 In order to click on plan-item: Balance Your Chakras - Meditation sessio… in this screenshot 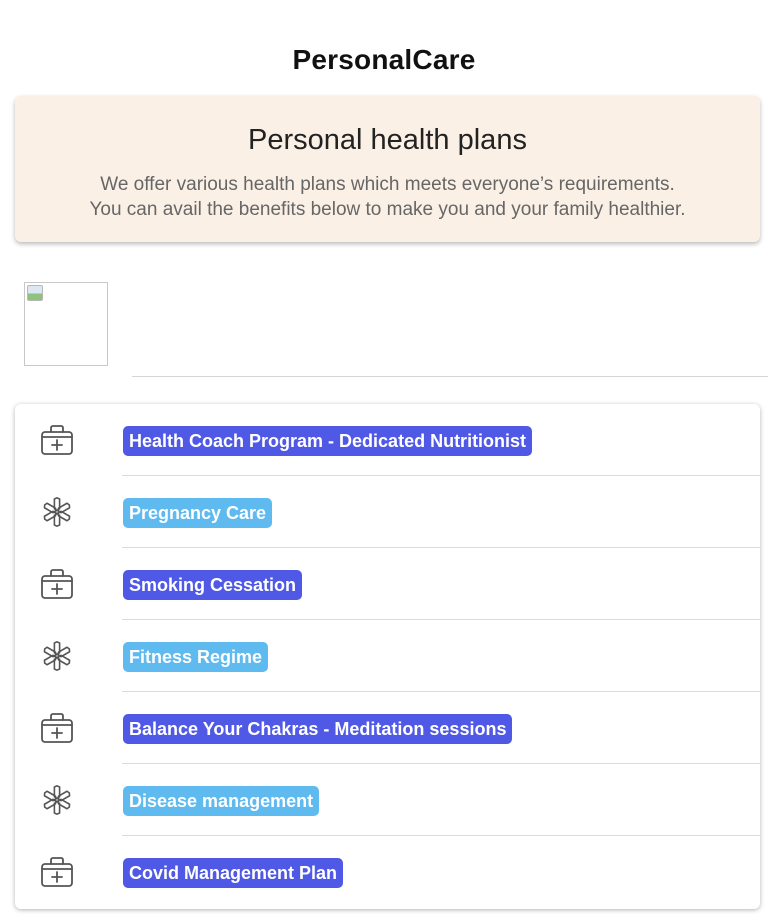, I will do `click(387, 728)`.